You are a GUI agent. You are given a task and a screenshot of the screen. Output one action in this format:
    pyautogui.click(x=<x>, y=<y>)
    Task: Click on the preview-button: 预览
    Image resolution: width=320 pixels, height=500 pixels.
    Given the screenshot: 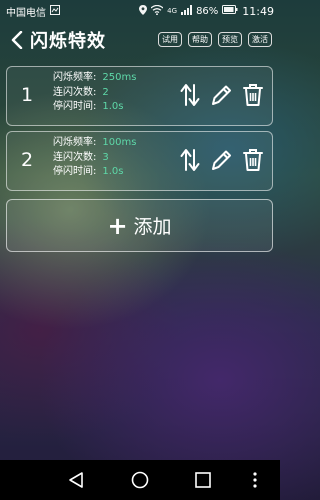 What is the action you would take?
    pyautogui.click(x=230, y=39)
    